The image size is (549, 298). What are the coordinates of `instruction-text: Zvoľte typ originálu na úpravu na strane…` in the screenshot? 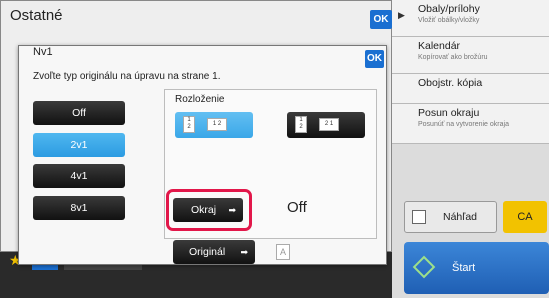 It's located at (127, 76).